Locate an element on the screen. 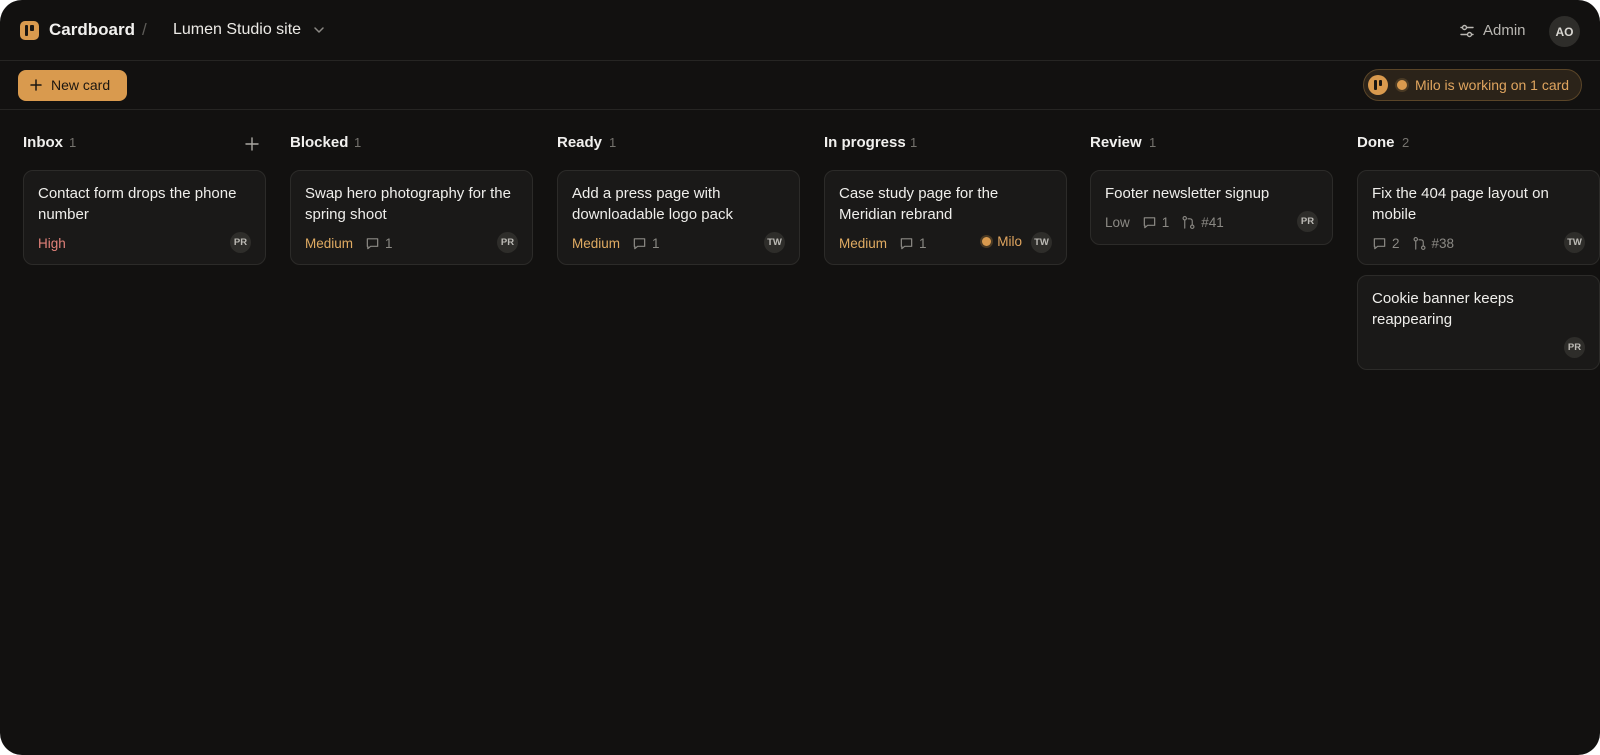 Image resolution: width=1600 pixels, height=755 pixels. agent-status-pill: Milo is working on 1 card is located at coordinates (1472, 85).